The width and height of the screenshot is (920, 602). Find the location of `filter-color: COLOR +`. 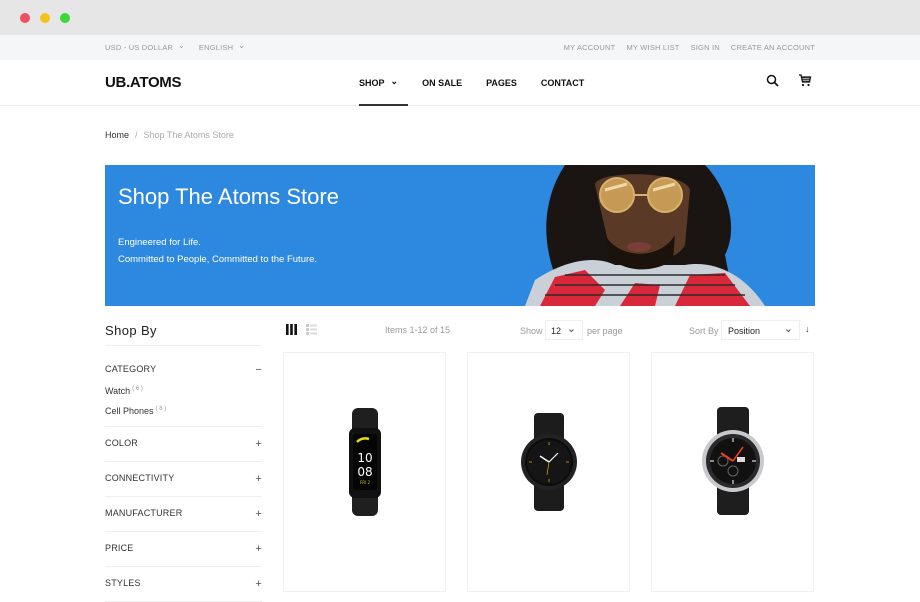

filter-color: COLOR + is located at coordinates (183, 444).